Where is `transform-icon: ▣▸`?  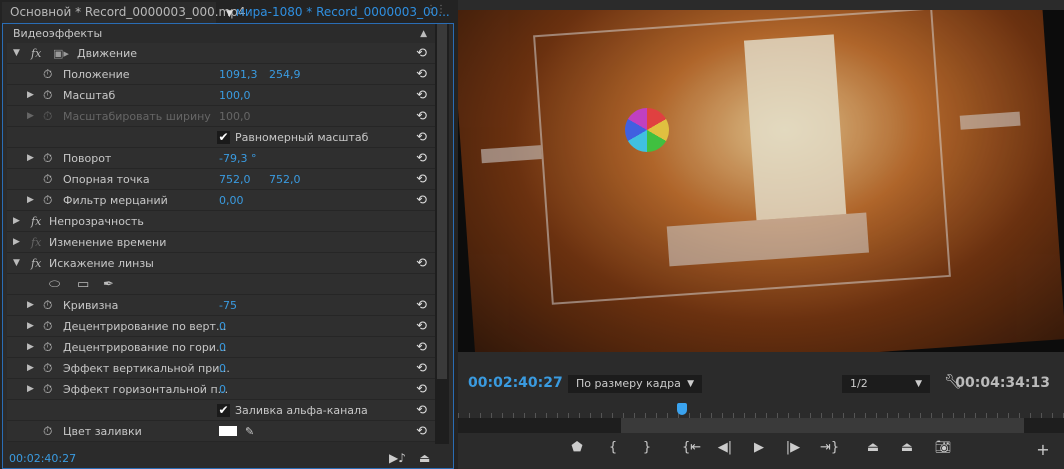 transform-icon: ▣▸ is located at coordinates (61, 53).